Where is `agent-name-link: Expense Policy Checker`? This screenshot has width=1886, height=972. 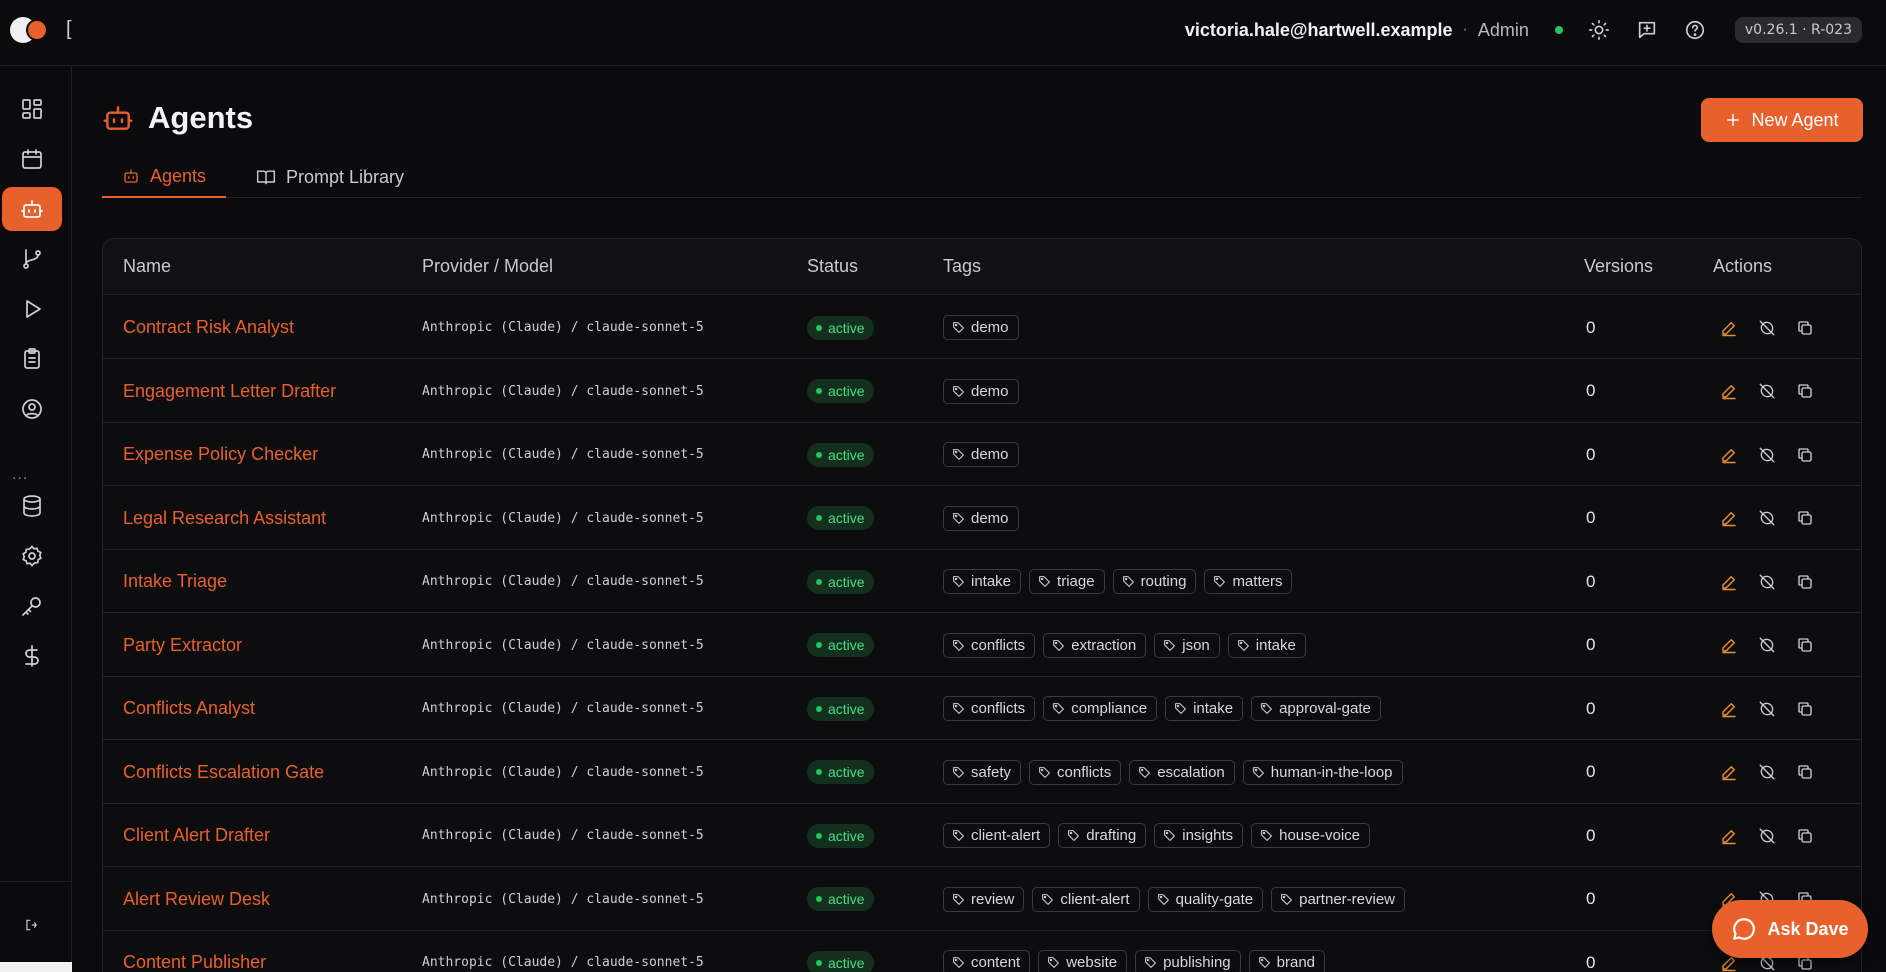 agent-name-link: Expense Policy Checker is located at coordinates (220, 454).